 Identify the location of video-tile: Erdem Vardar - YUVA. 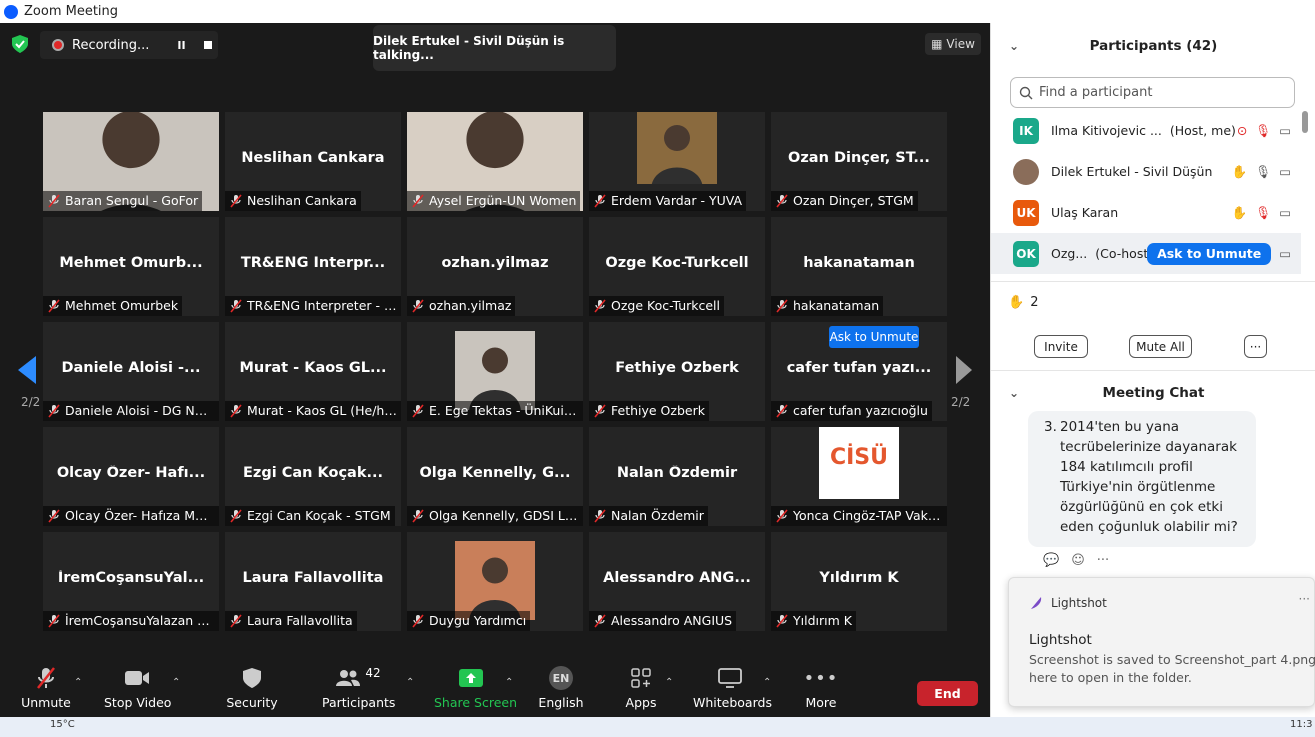
(677, 161).